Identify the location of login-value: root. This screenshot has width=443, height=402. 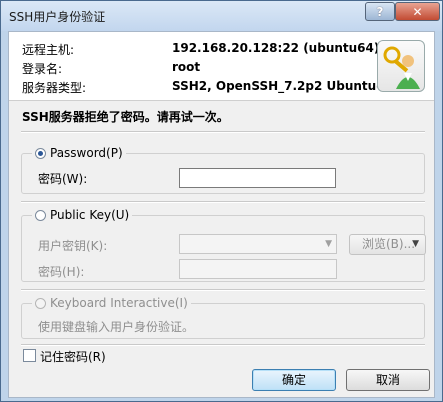
(186, 67).